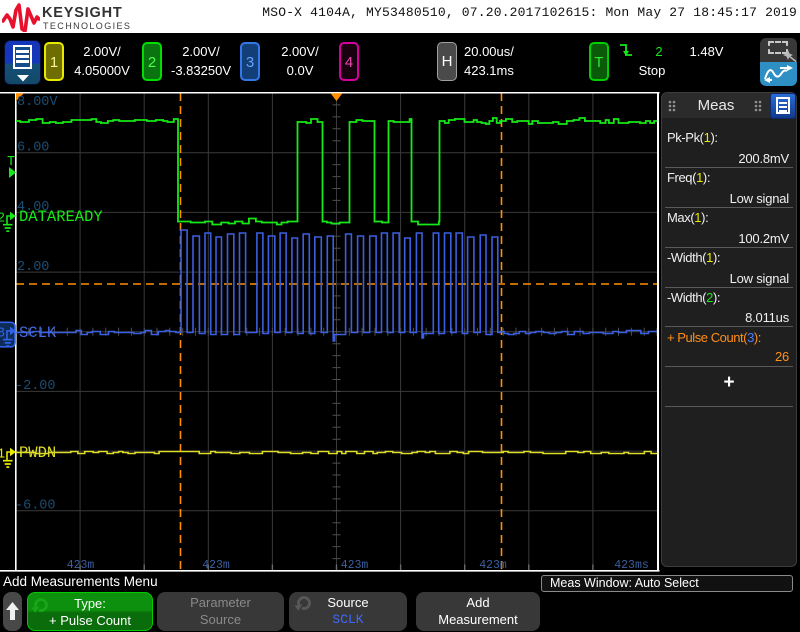  What do you see at coordinates (38, 333) in the screenshot?
I see `svg-text: SCLK` at bounding box center [38, 333].